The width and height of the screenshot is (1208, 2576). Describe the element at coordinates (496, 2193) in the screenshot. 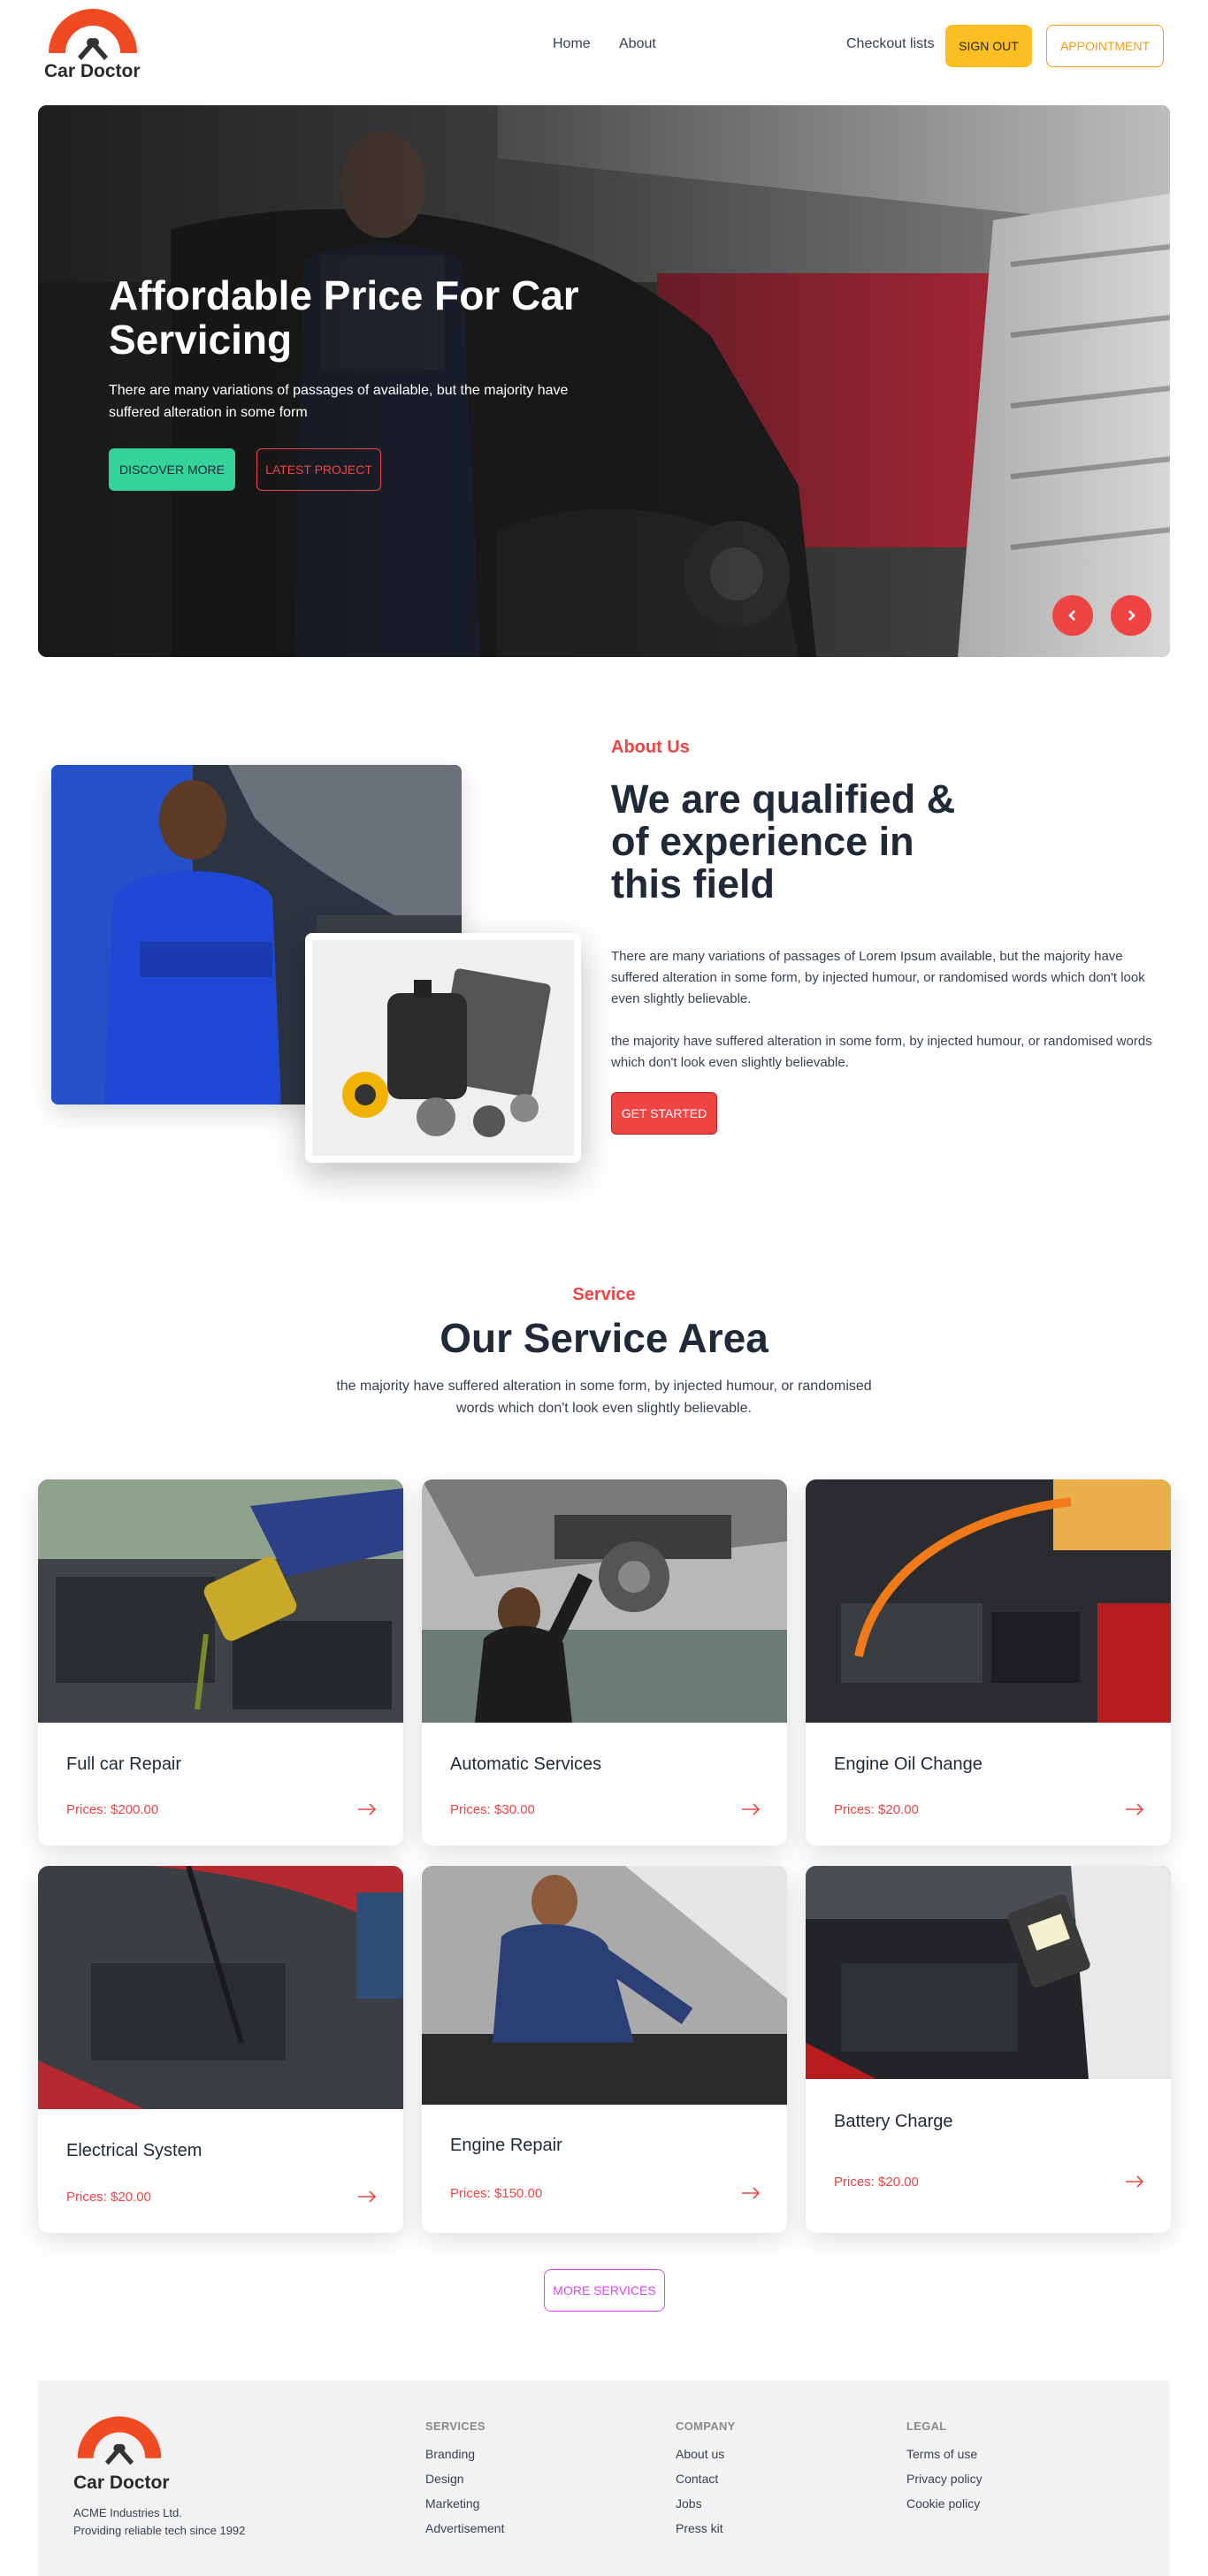

I see `service-price: Prices: $150.00` at that location.